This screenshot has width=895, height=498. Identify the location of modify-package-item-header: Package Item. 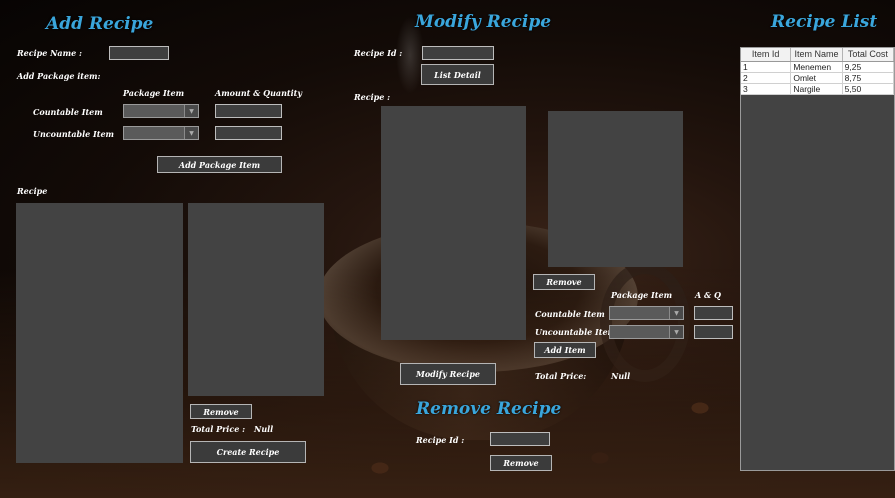
(642, 295).